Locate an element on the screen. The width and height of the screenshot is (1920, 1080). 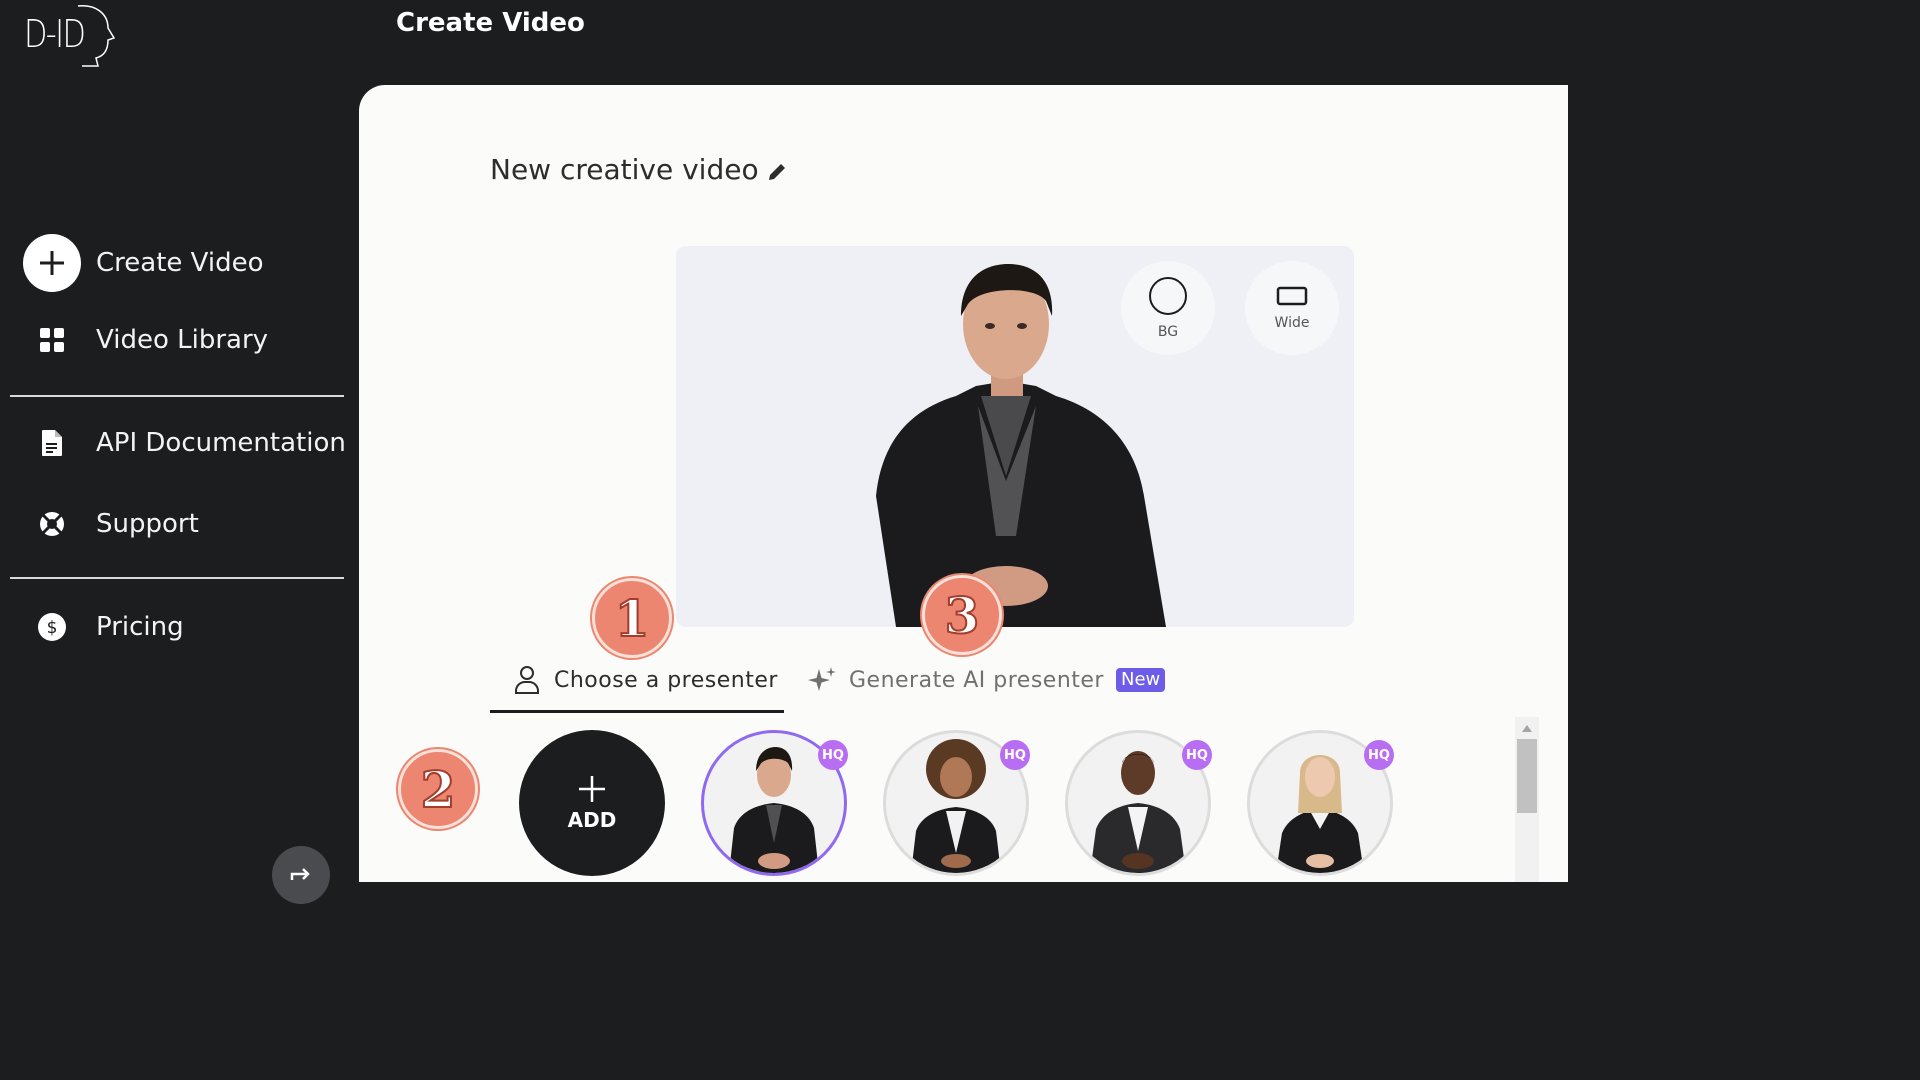
circle-outline-icon is located at coordinates (1168, 296).